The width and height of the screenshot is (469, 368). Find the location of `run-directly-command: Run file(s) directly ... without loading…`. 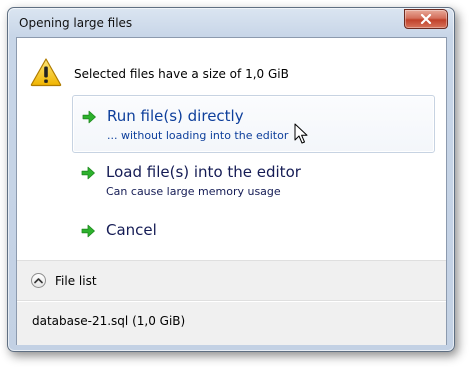

run-directly-command: Run file(s) directly ... without loading… is located at coordinates (253, 124).